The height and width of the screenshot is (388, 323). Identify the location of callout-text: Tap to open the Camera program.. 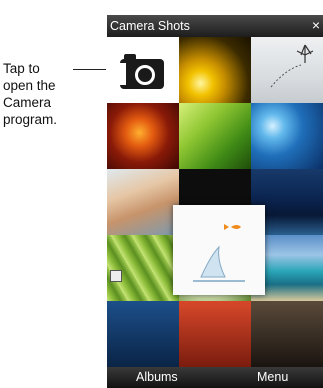
(53, 94).